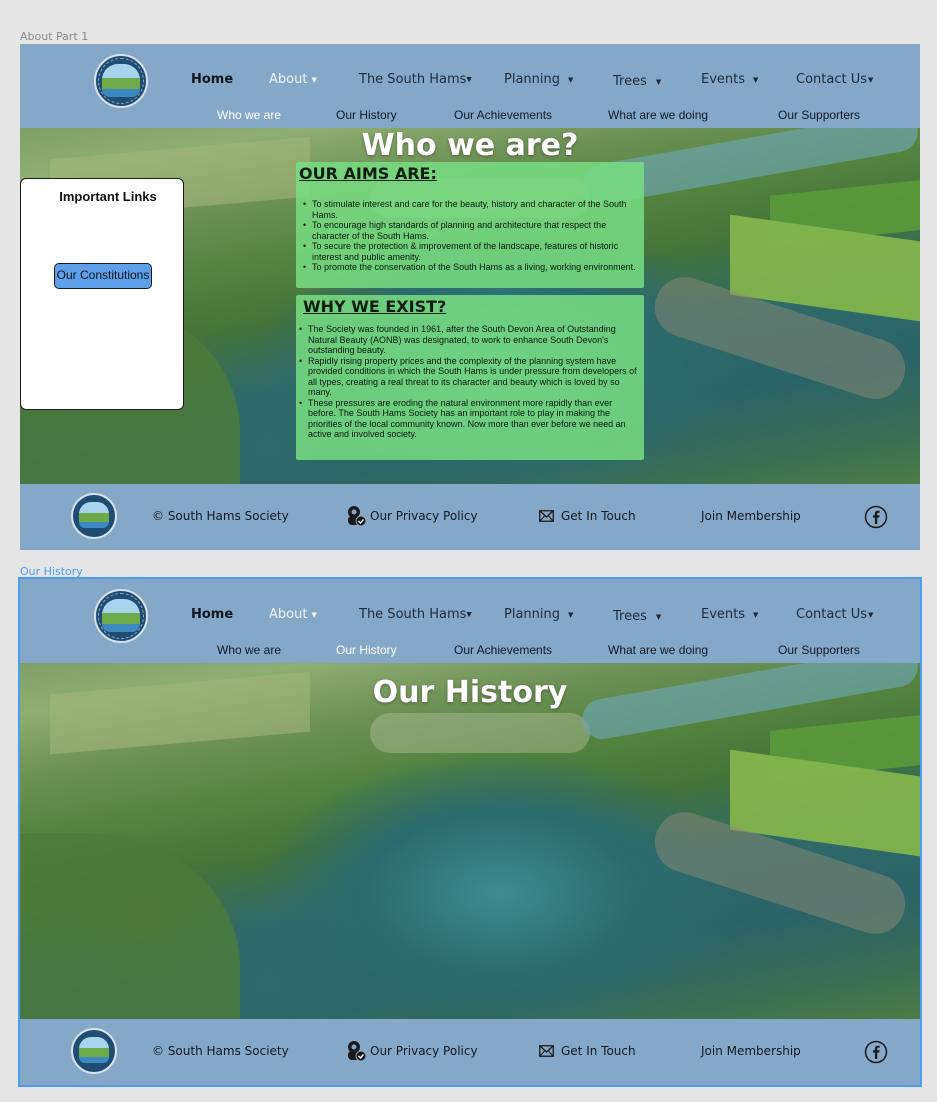 This screenshot has width=937, height=1102. I want to click on why-heading: WHY WE EXIST?, so click(375, 306).